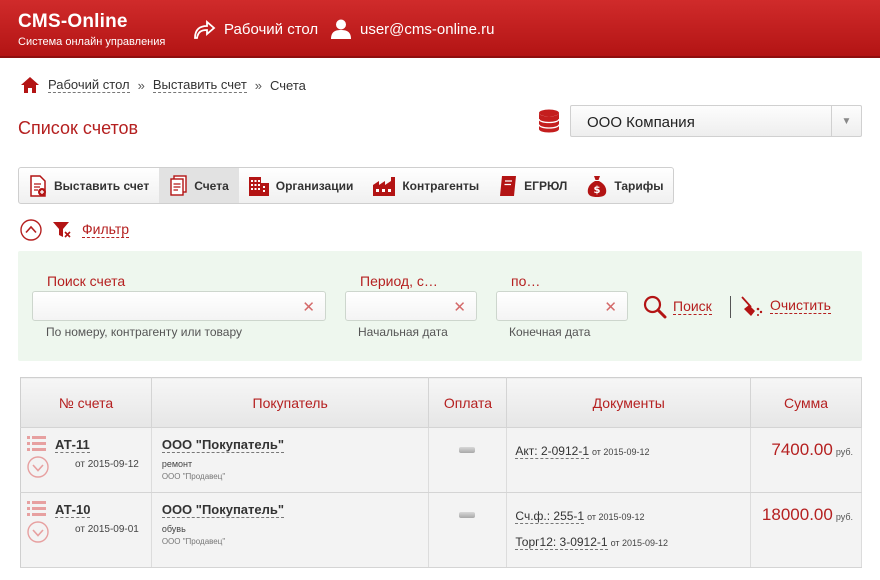  I want to click on filter-divider, so click(730, 307).